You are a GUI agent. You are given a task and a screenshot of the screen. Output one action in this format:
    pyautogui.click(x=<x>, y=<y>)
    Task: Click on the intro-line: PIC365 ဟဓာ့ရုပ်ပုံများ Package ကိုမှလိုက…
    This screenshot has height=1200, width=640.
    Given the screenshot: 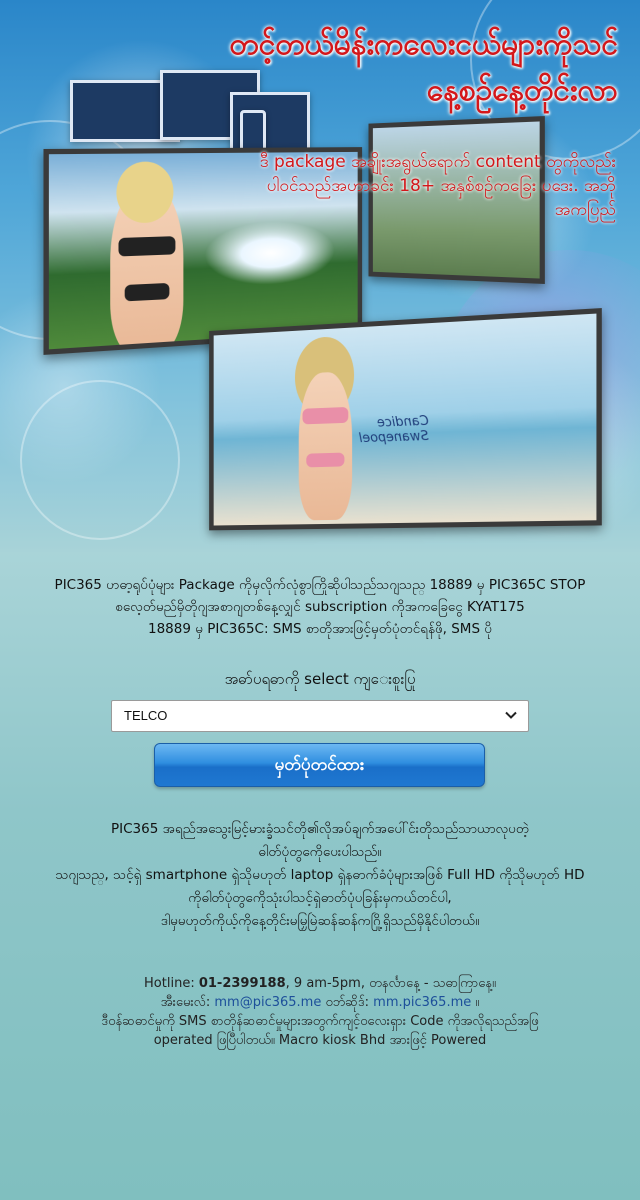 What is the action you would take?
    pyautogui.click(x=320, y=585)
    